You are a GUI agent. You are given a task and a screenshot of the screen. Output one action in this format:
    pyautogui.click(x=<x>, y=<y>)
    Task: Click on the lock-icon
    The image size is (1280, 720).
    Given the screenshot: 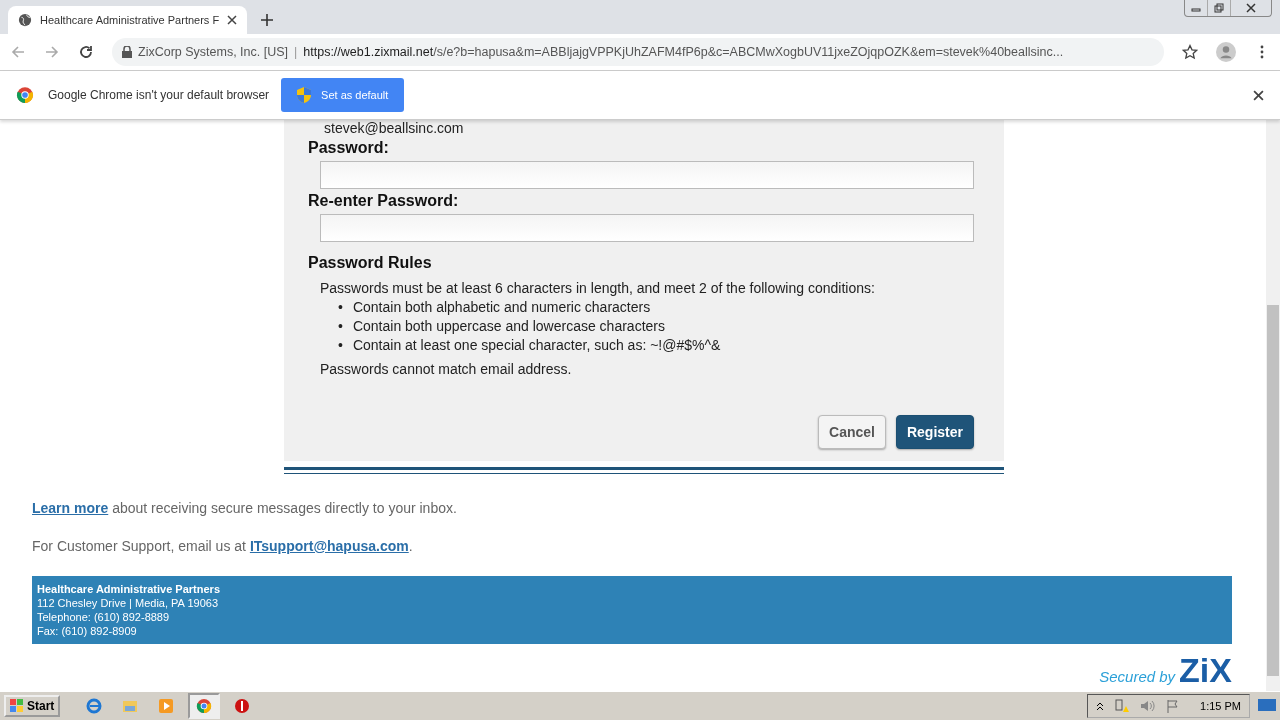 What is the action you would take?
    pyautogui.click(x=127, y=52)
    